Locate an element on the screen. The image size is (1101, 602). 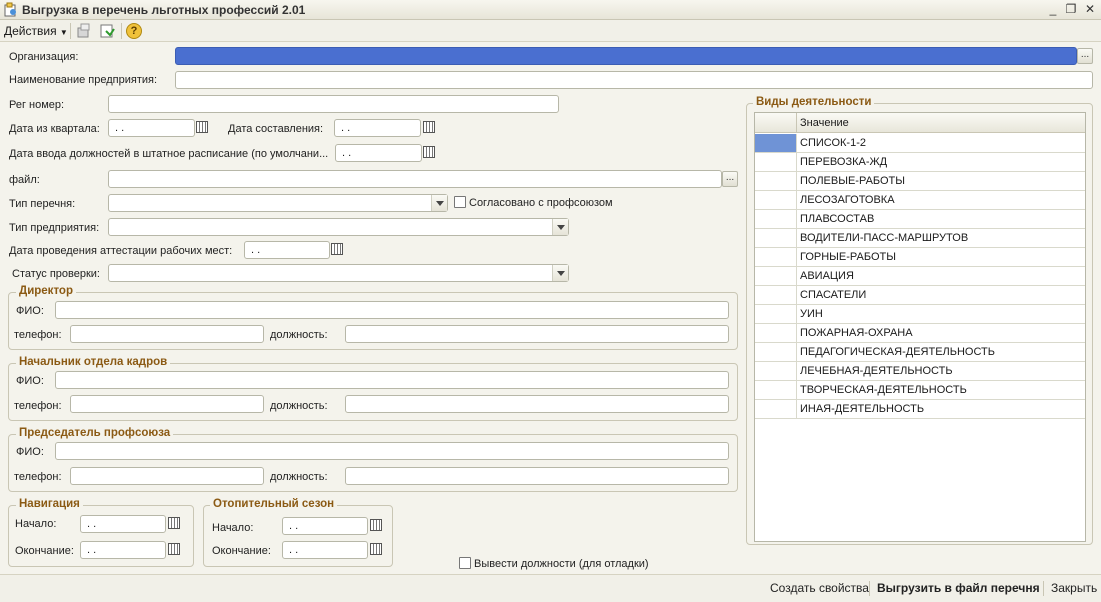
load-settings-icon is located at coordinates (84, 31).